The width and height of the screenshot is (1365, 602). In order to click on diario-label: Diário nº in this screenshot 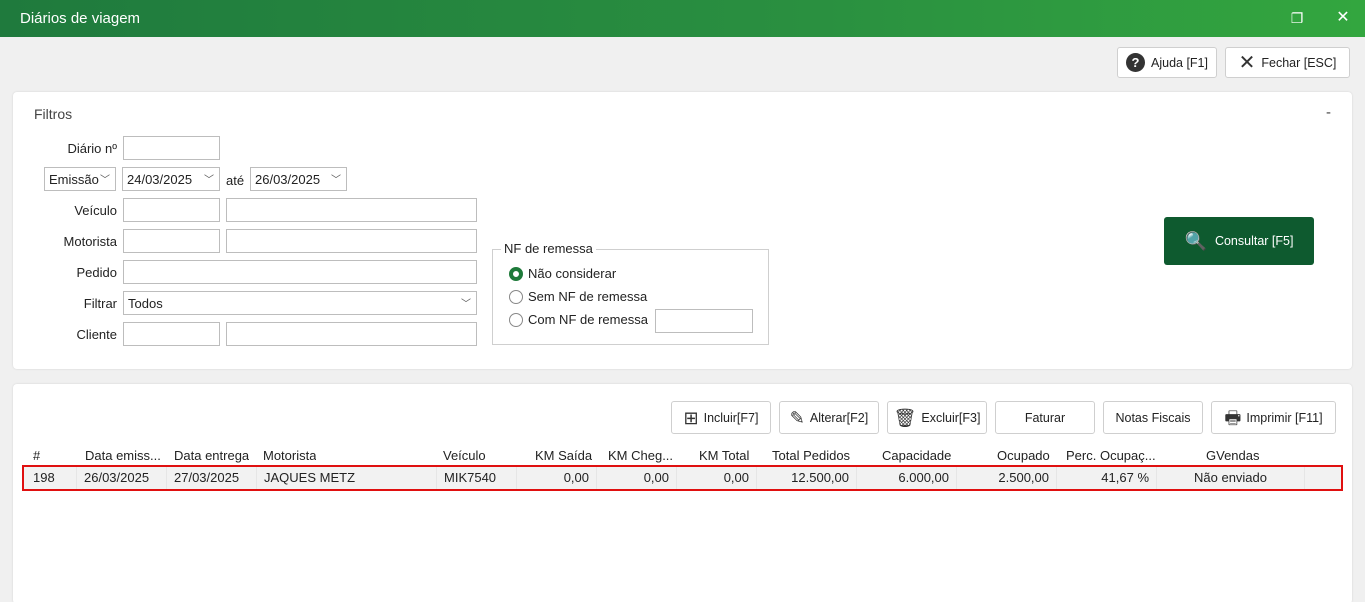, I will do `click(92, 148)`.